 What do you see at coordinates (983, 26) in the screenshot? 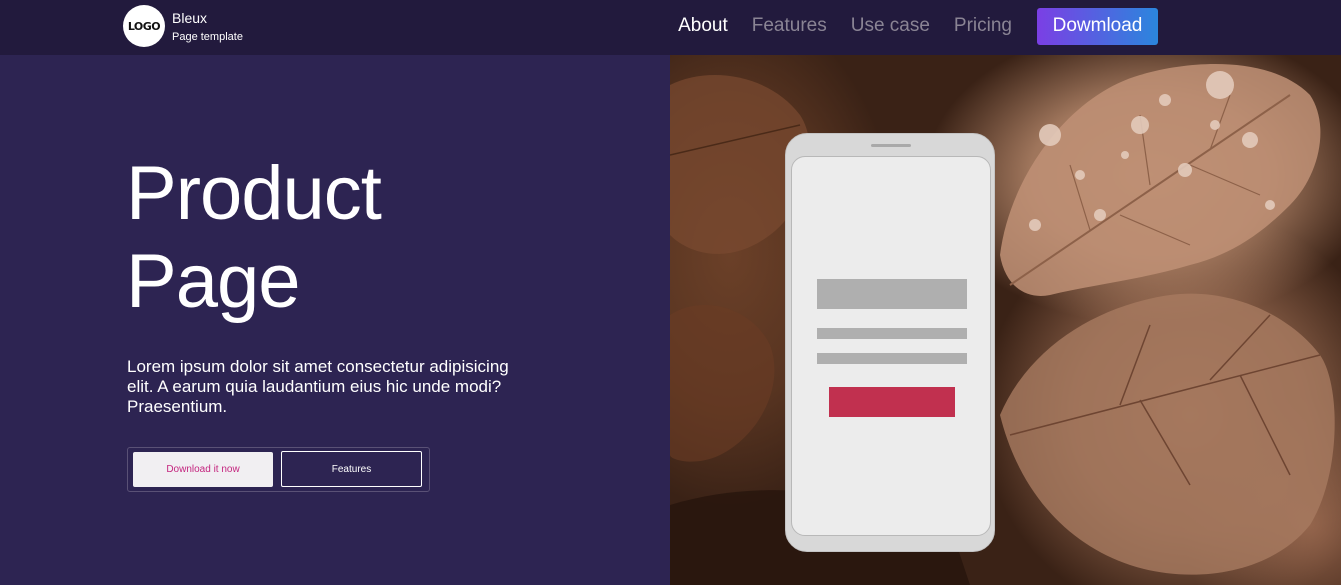
I see `nav-link-pricing: Pricing` at bounding box center [983, 26].